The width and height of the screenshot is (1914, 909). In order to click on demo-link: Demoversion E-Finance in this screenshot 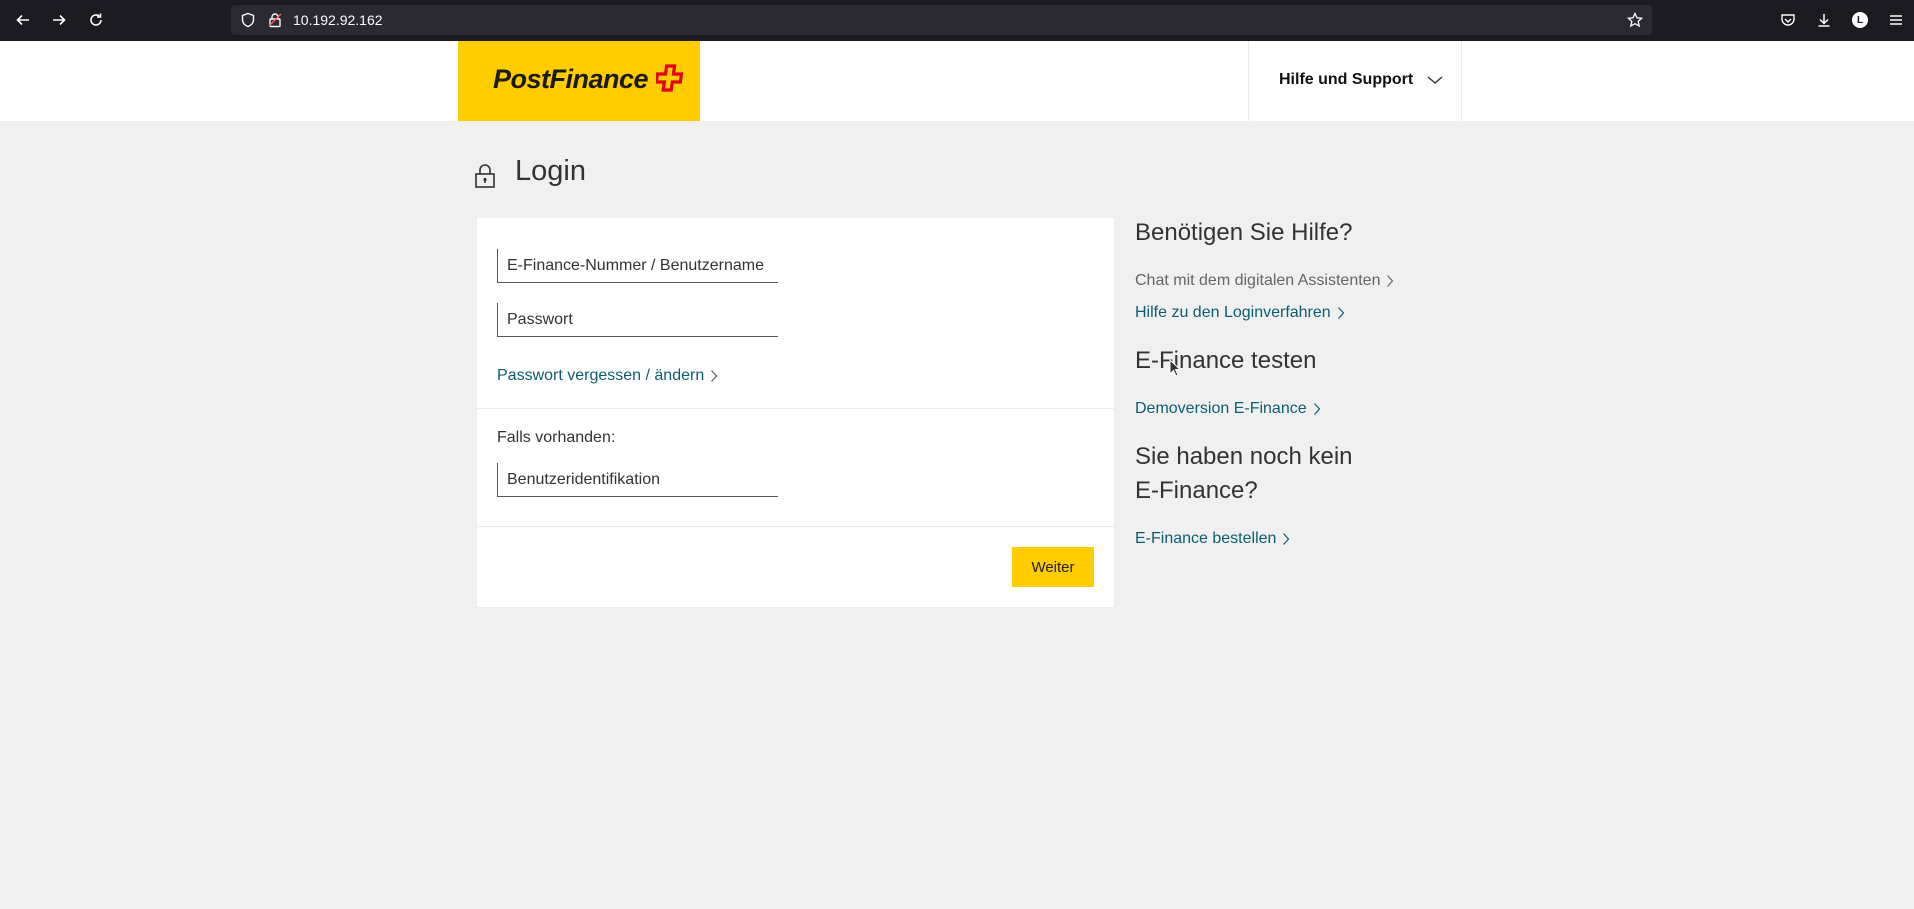, I will do `click(1228, 409)`.